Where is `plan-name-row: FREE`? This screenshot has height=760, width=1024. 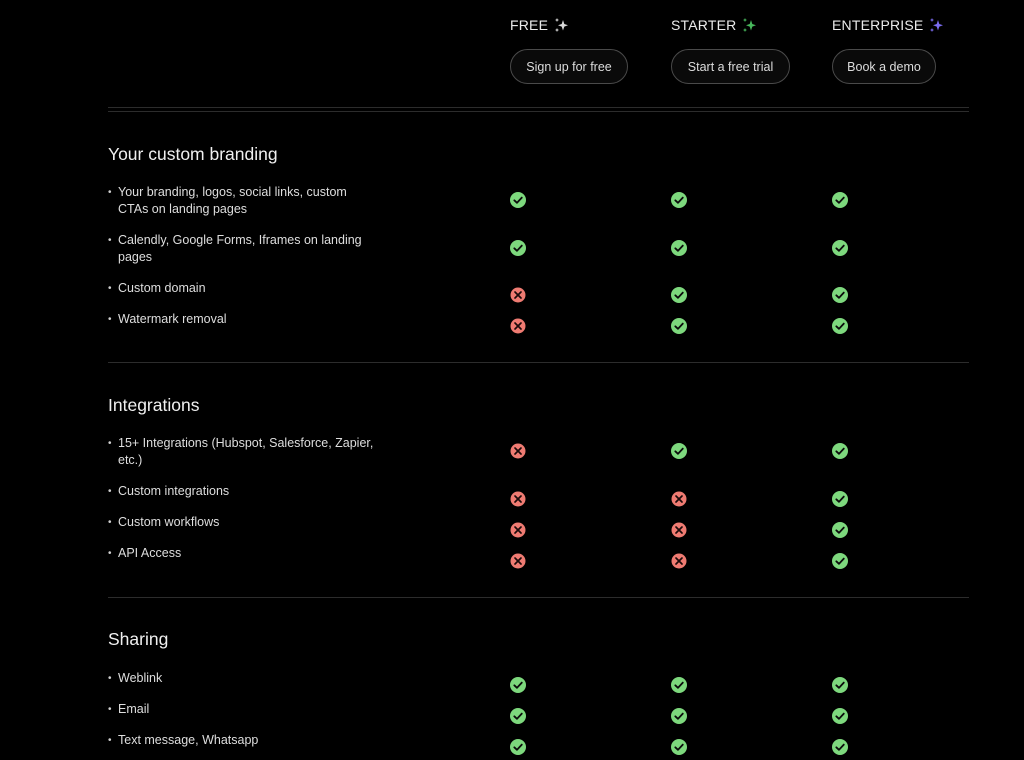
plan-name-row: FREE is located at coordinates (539, 25).